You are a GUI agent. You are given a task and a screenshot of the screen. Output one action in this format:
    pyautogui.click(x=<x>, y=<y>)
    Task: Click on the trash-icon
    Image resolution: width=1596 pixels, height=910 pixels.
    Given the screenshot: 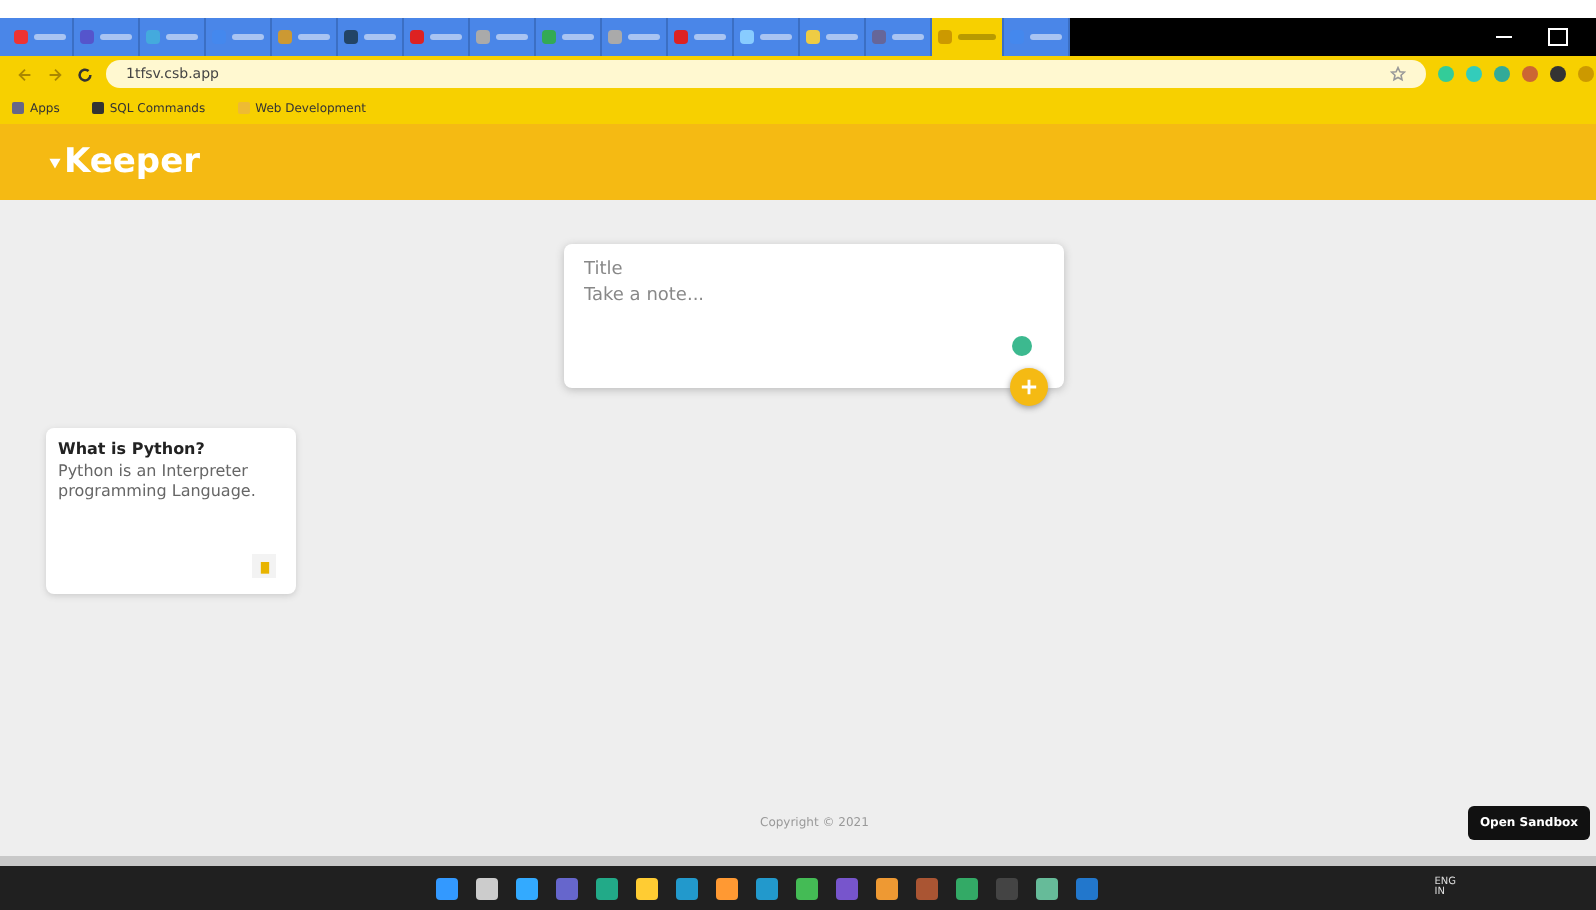 What is the action you would take?
    pyautogui.click(x=264, y=566)
    